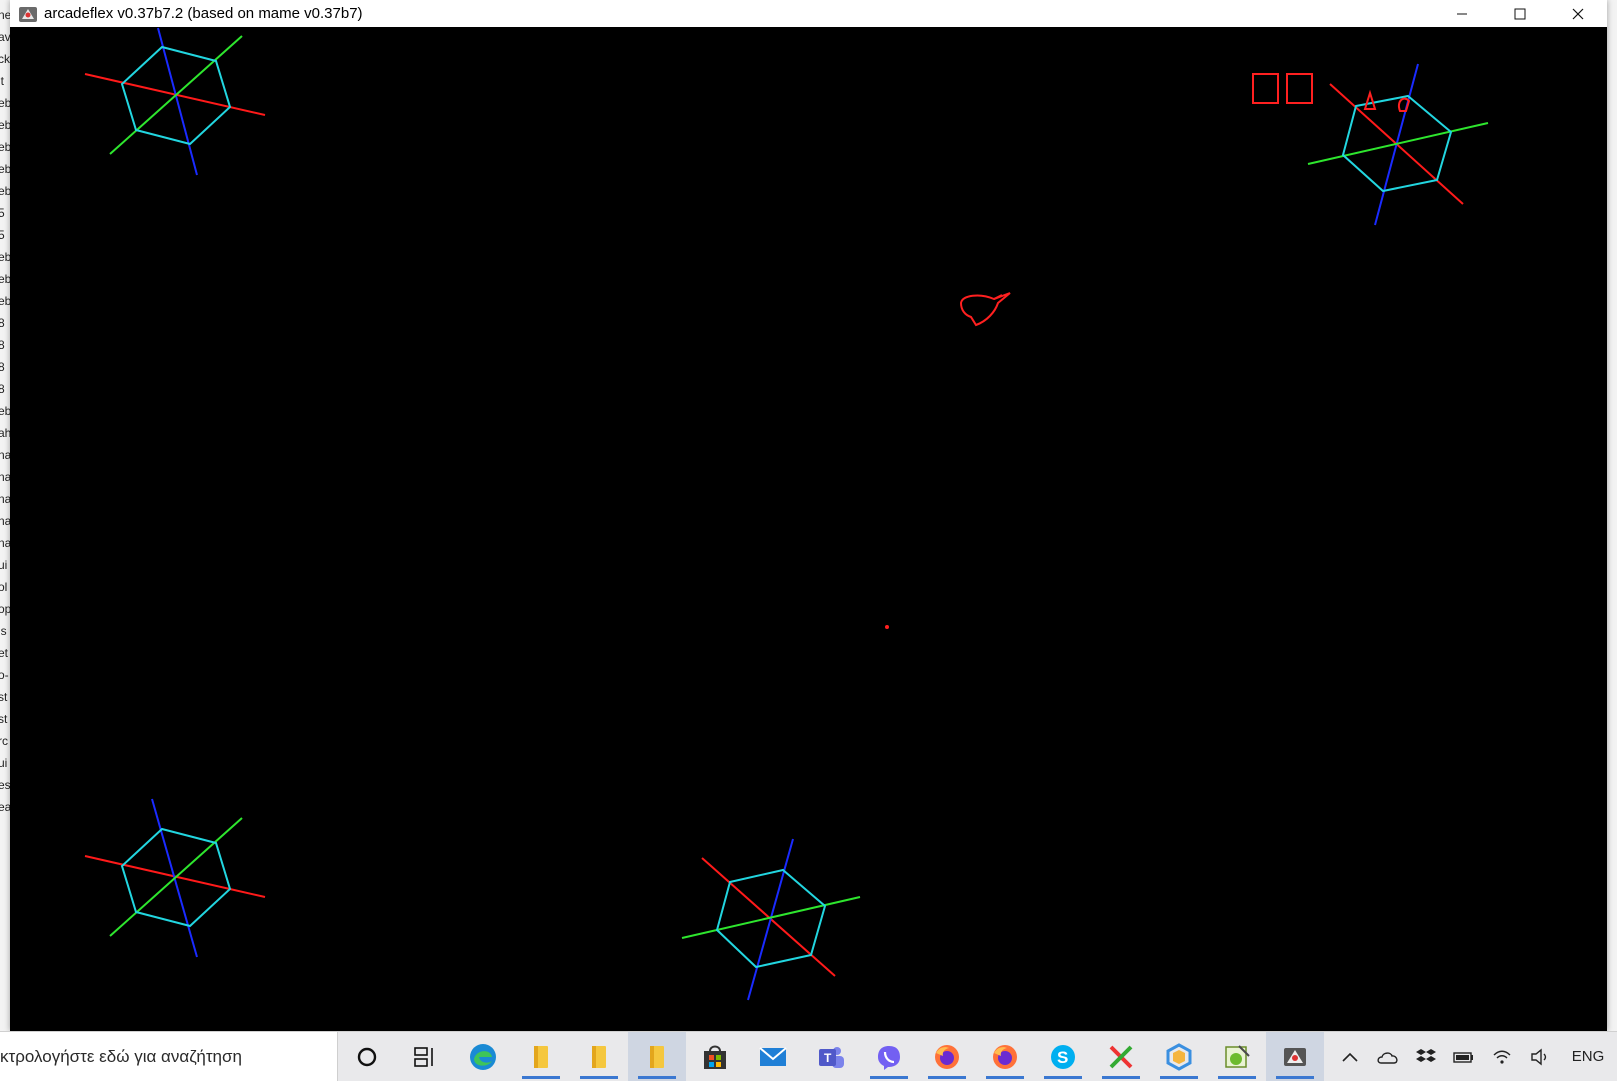 The width and height of the screenshot is (1617, 1081). What do you see at coordinates (4, 741) in the screenshot?
I see `background-text-fragment: rc` at bounding box center [4, 741].